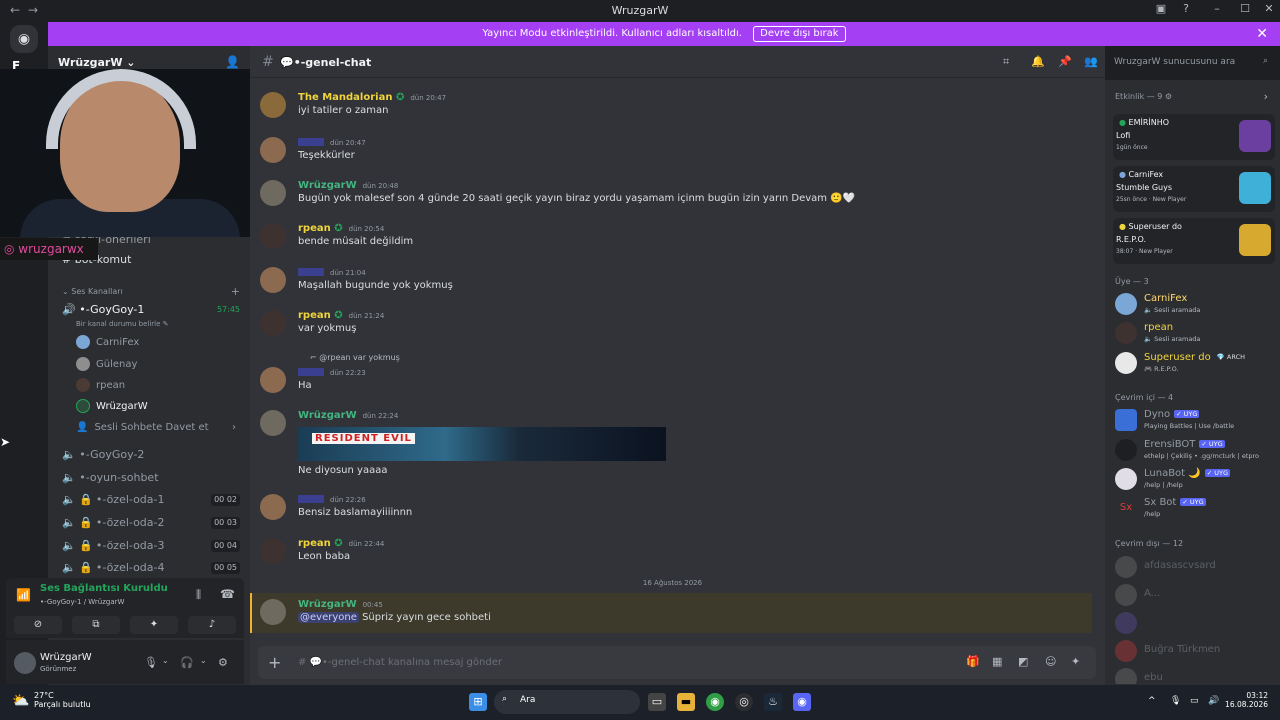  Describe the element at coordinates (1195, 479) in the screenshot. I see `member-item: LunaBot 🌙 ✓ UYG /help | /help` at that location.